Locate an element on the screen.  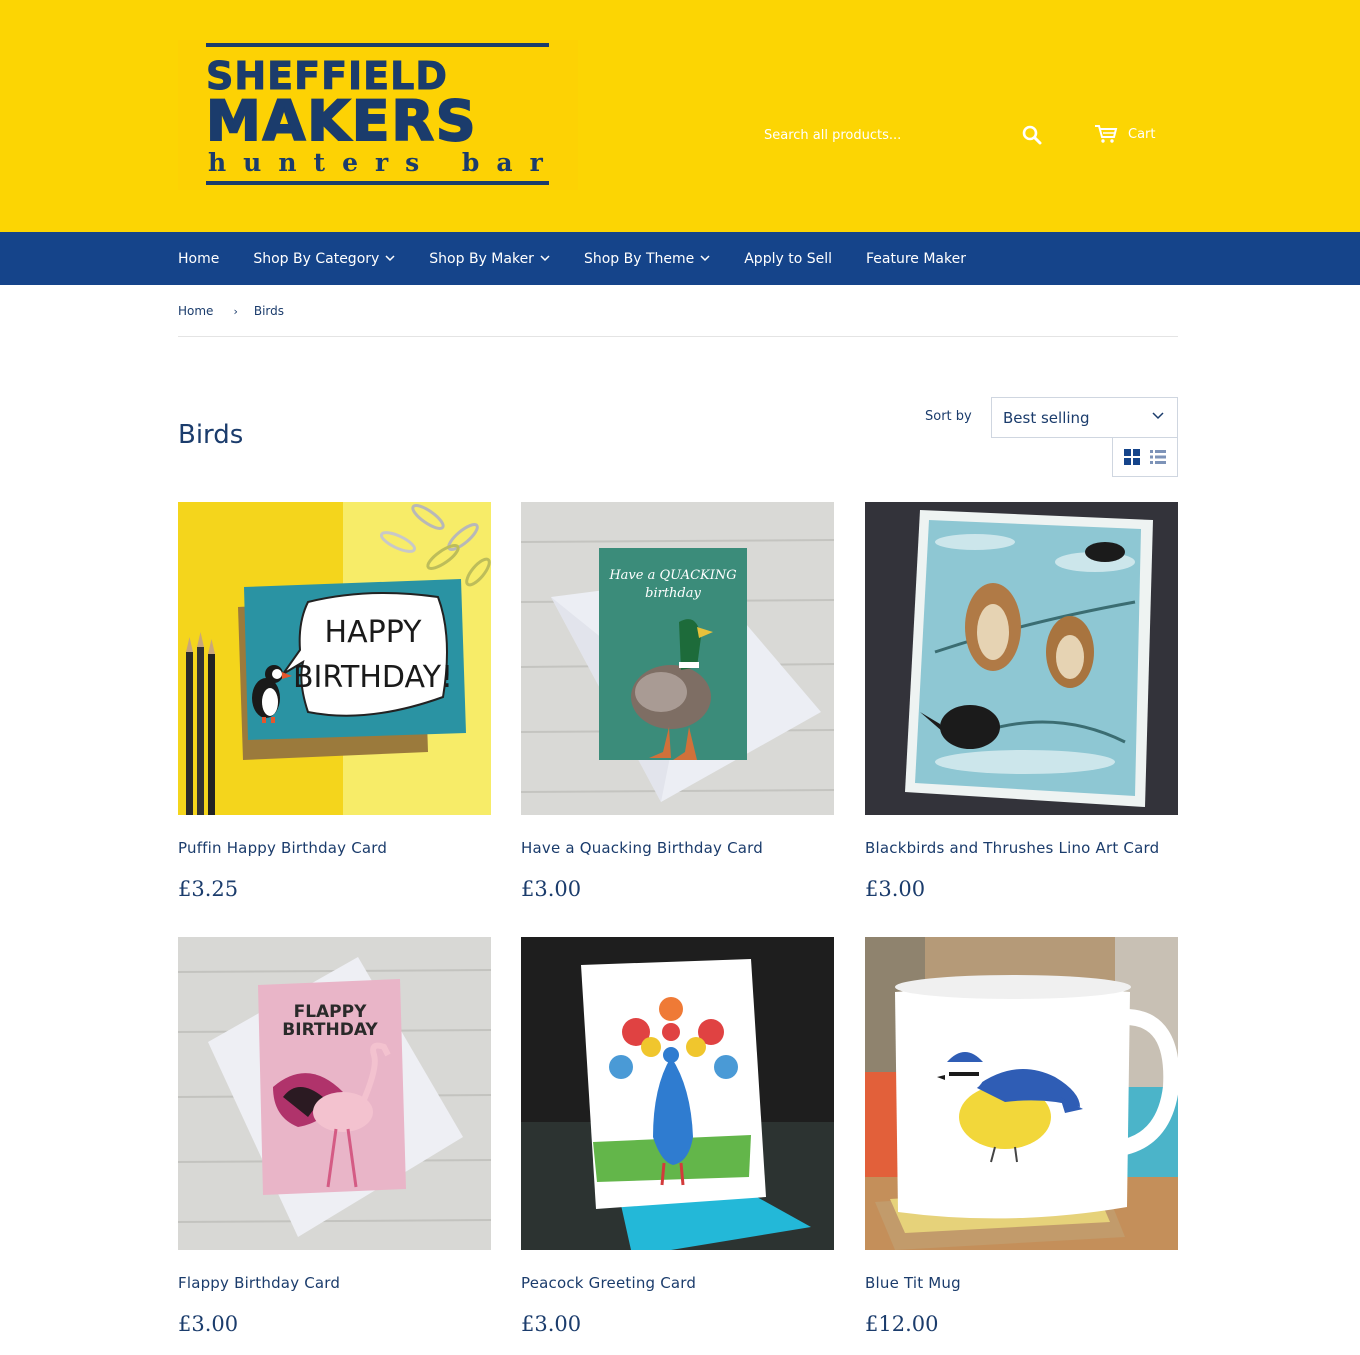
nav-item-label: Apply to Sell is located at coordinates (788, 258).